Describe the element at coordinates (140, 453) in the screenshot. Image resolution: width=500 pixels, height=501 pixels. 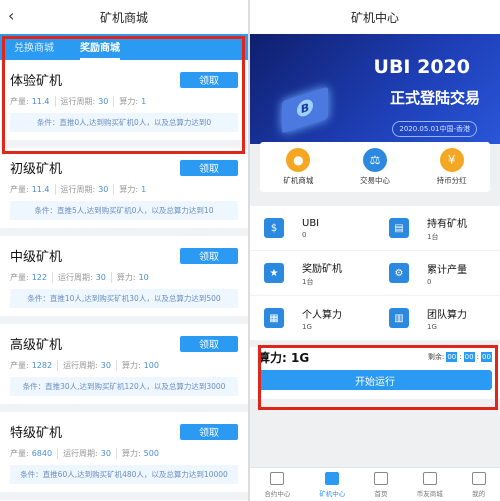
I see `stat-power: 算力: 500` at that location.